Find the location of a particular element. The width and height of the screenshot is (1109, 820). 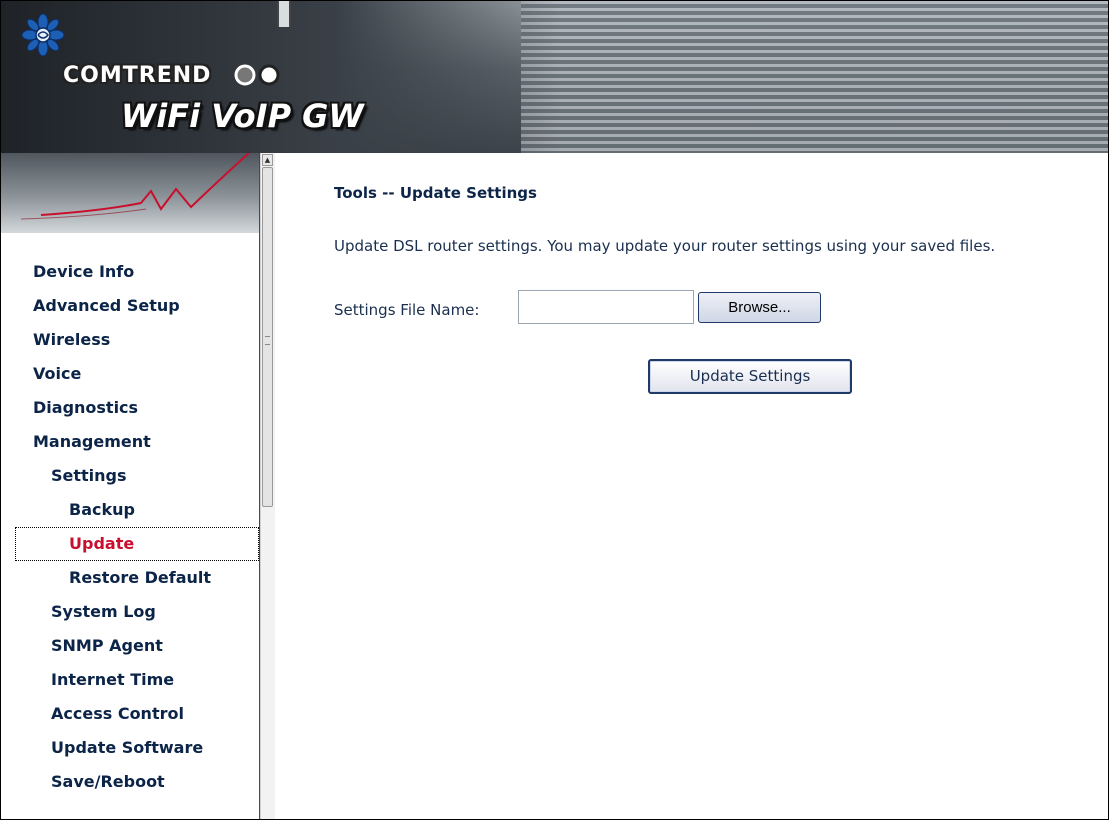

sidebar-banner-art is located at coordinates (130, 193).